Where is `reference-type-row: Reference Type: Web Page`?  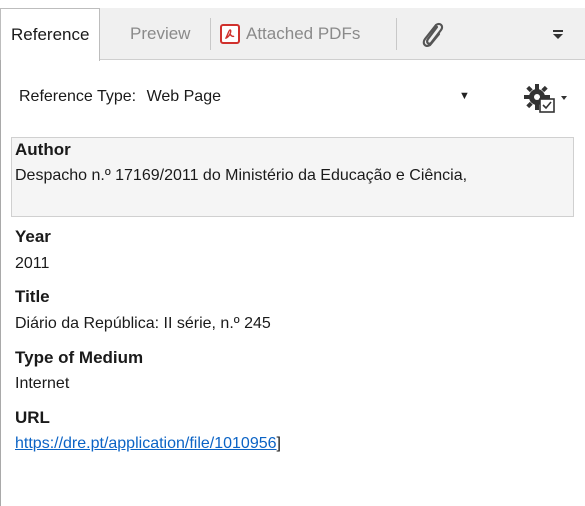
reference-type-row: Reference Type: Web Page is located at coordinates (120, 97).